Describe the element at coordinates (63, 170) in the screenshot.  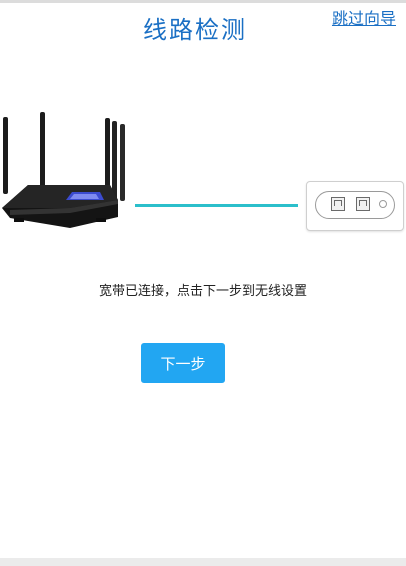
I see `router-icon` at that location.